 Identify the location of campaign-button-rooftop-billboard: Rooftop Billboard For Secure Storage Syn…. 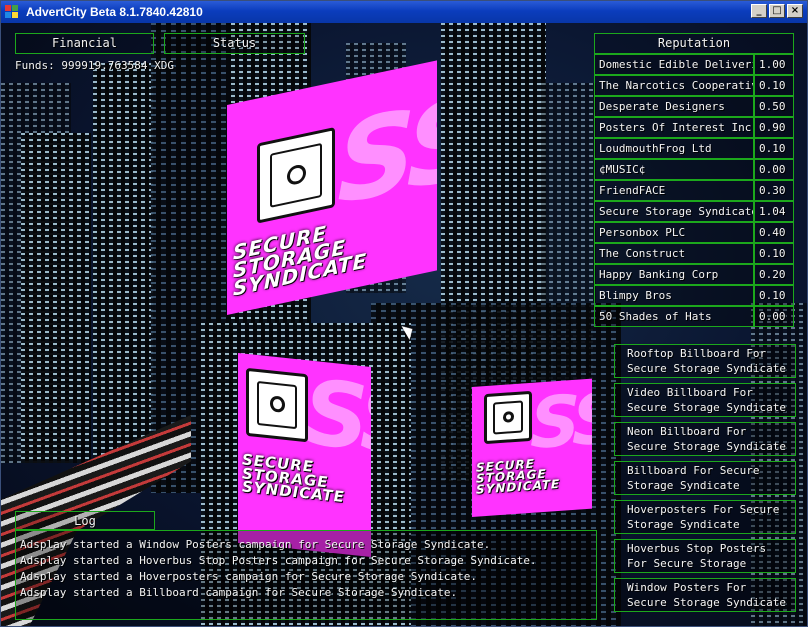
(705, 361).